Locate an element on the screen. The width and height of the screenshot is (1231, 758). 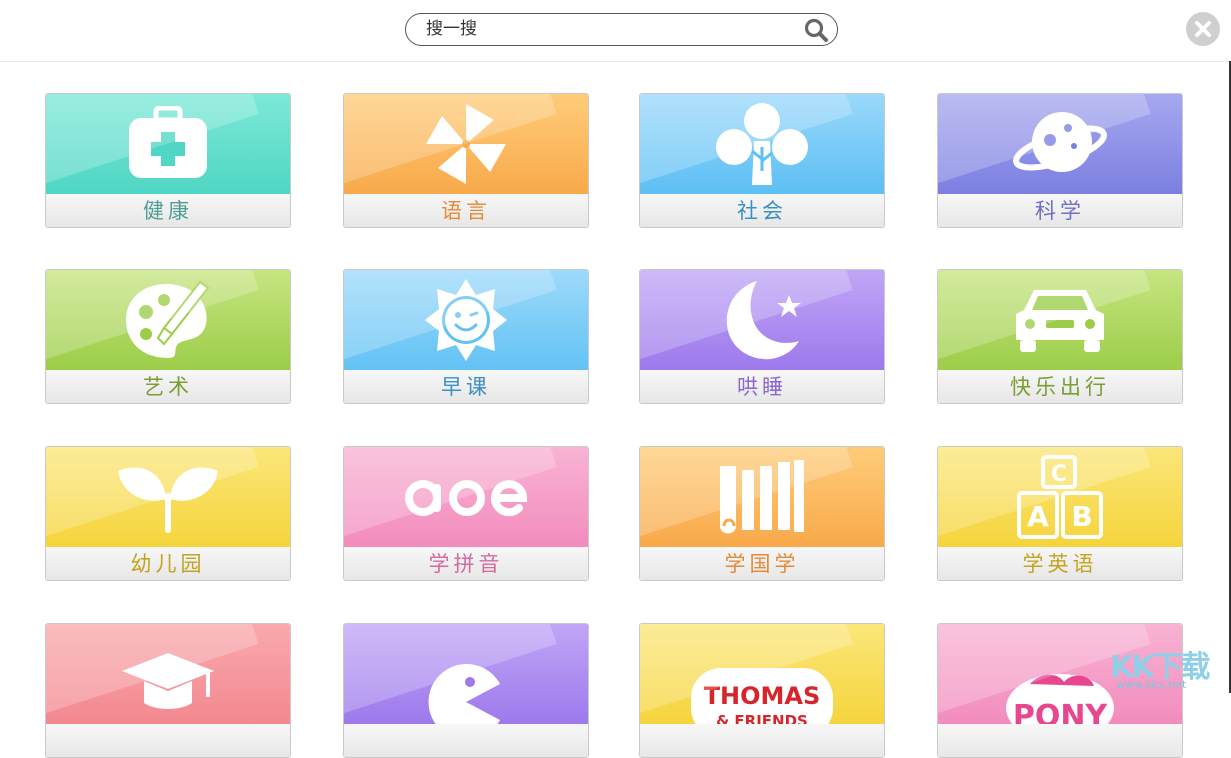
category-label: 幼儿园 is located at coordinates (168, 563).